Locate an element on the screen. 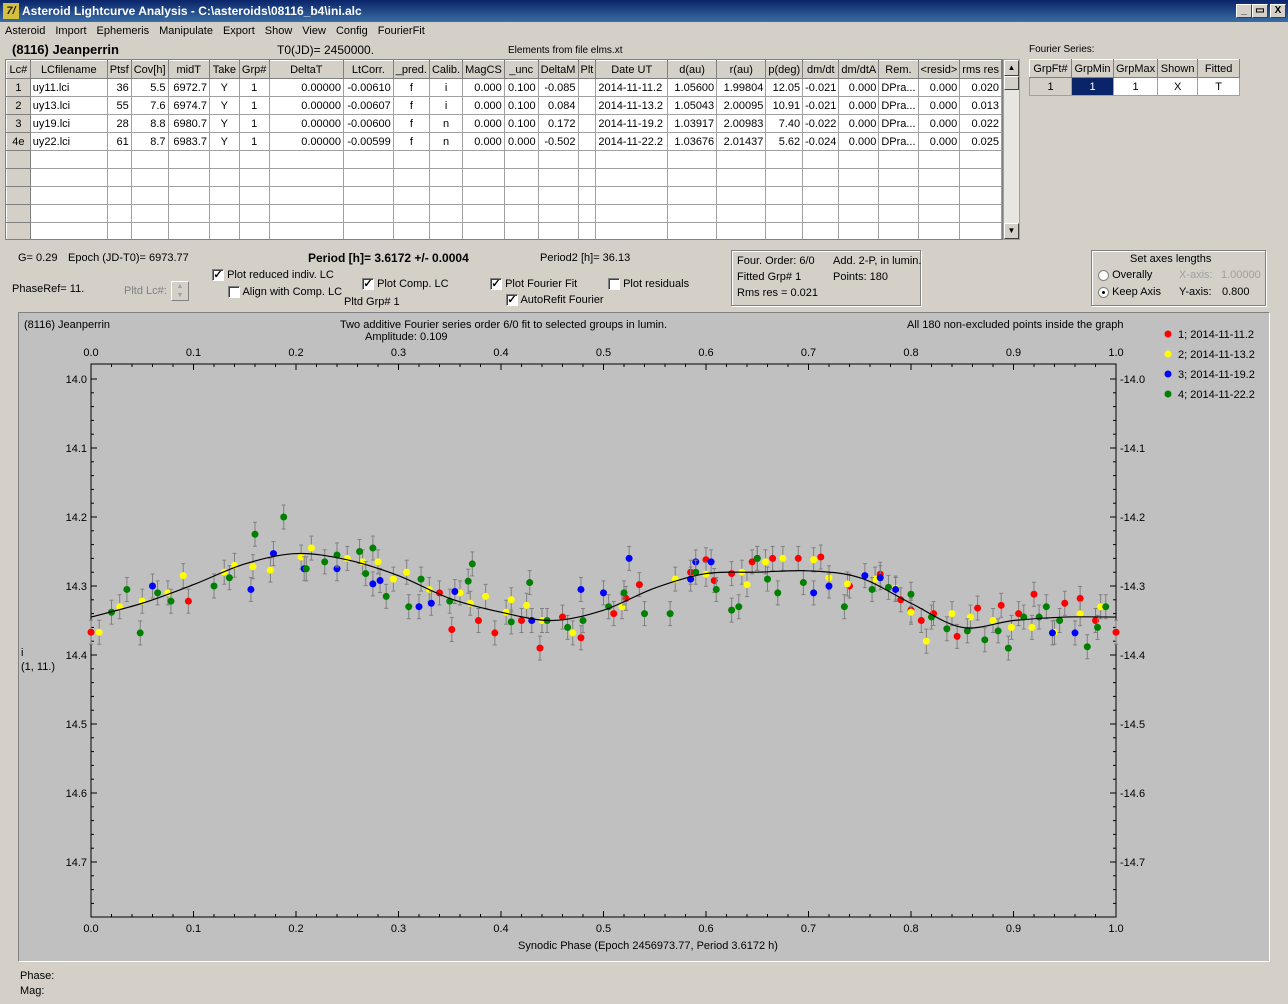 This screenshot has width=1288, height=1004. lc-col-midt: midT is located at coordinates (188, 69).